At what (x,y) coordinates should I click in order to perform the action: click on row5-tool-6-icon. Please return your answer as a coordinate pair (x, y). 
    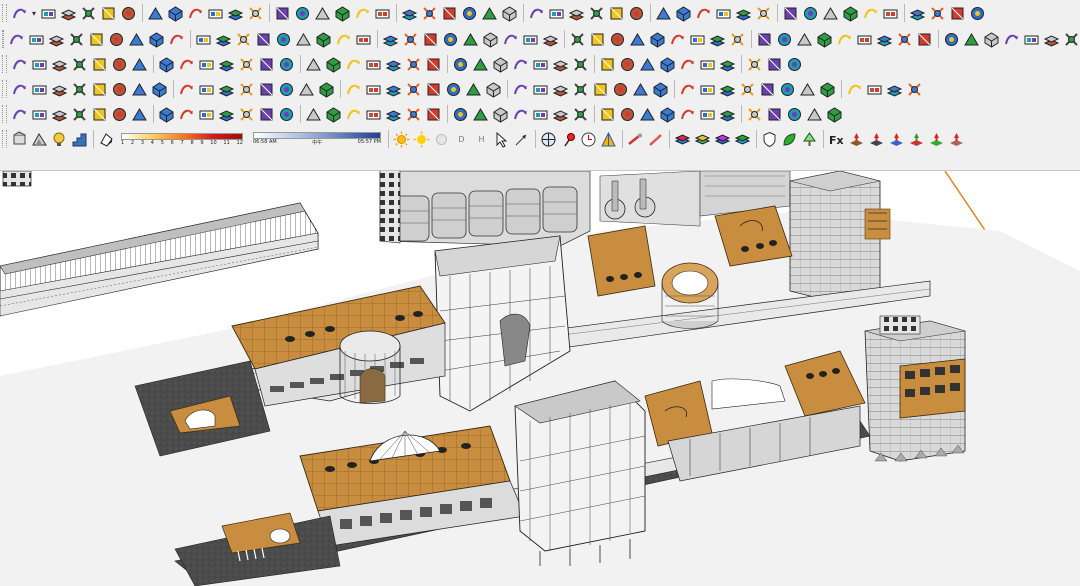
    Looking at the image, I should click on (119, 114).